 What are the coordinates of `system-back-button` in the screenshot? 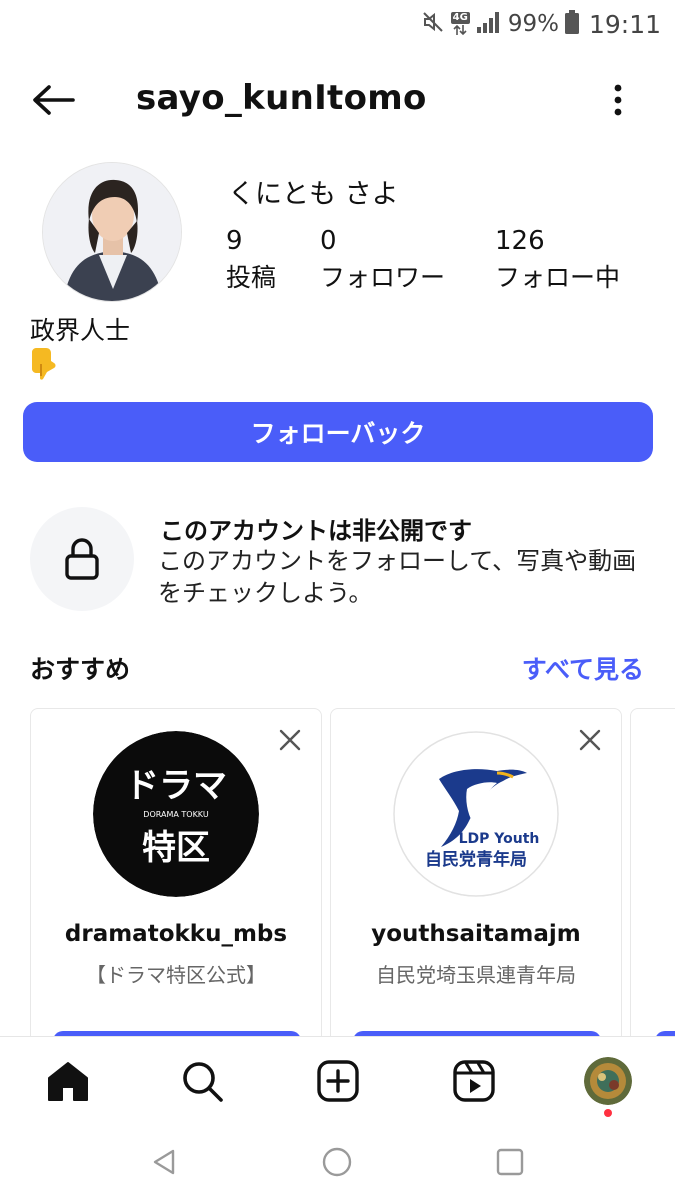 It's located at (164, 1162).